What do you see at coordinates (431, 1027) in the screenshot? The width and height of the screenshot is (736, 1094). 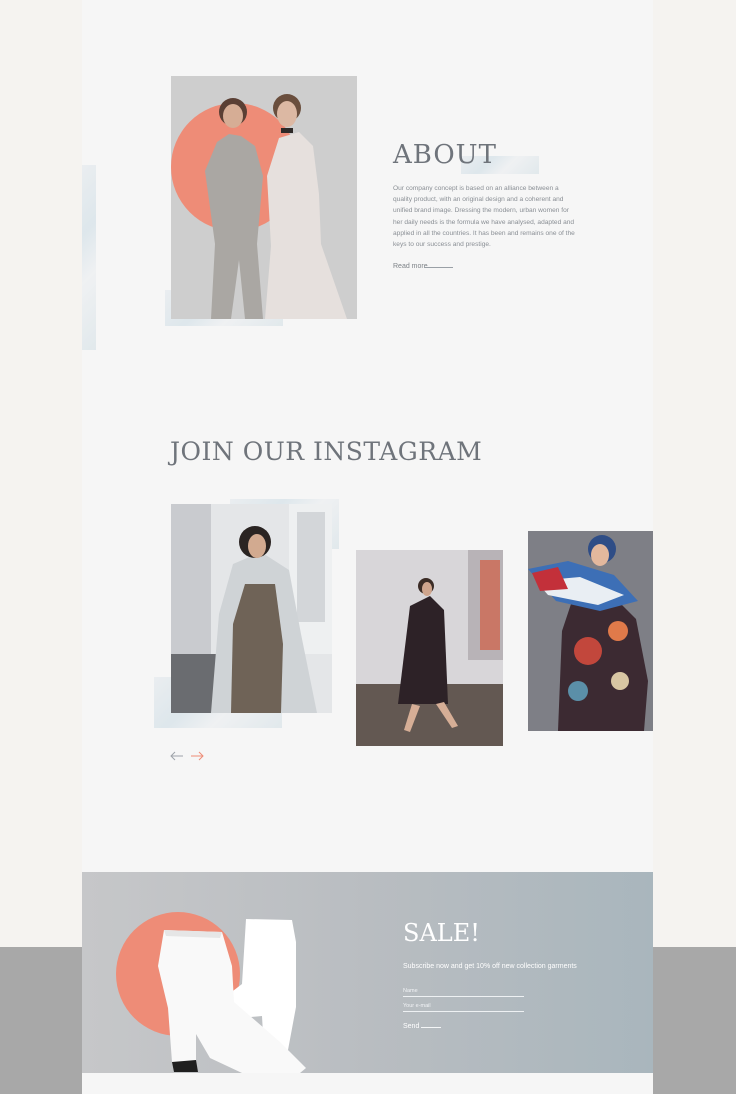 I see `send-underline` at bounding box center [431, 1027].